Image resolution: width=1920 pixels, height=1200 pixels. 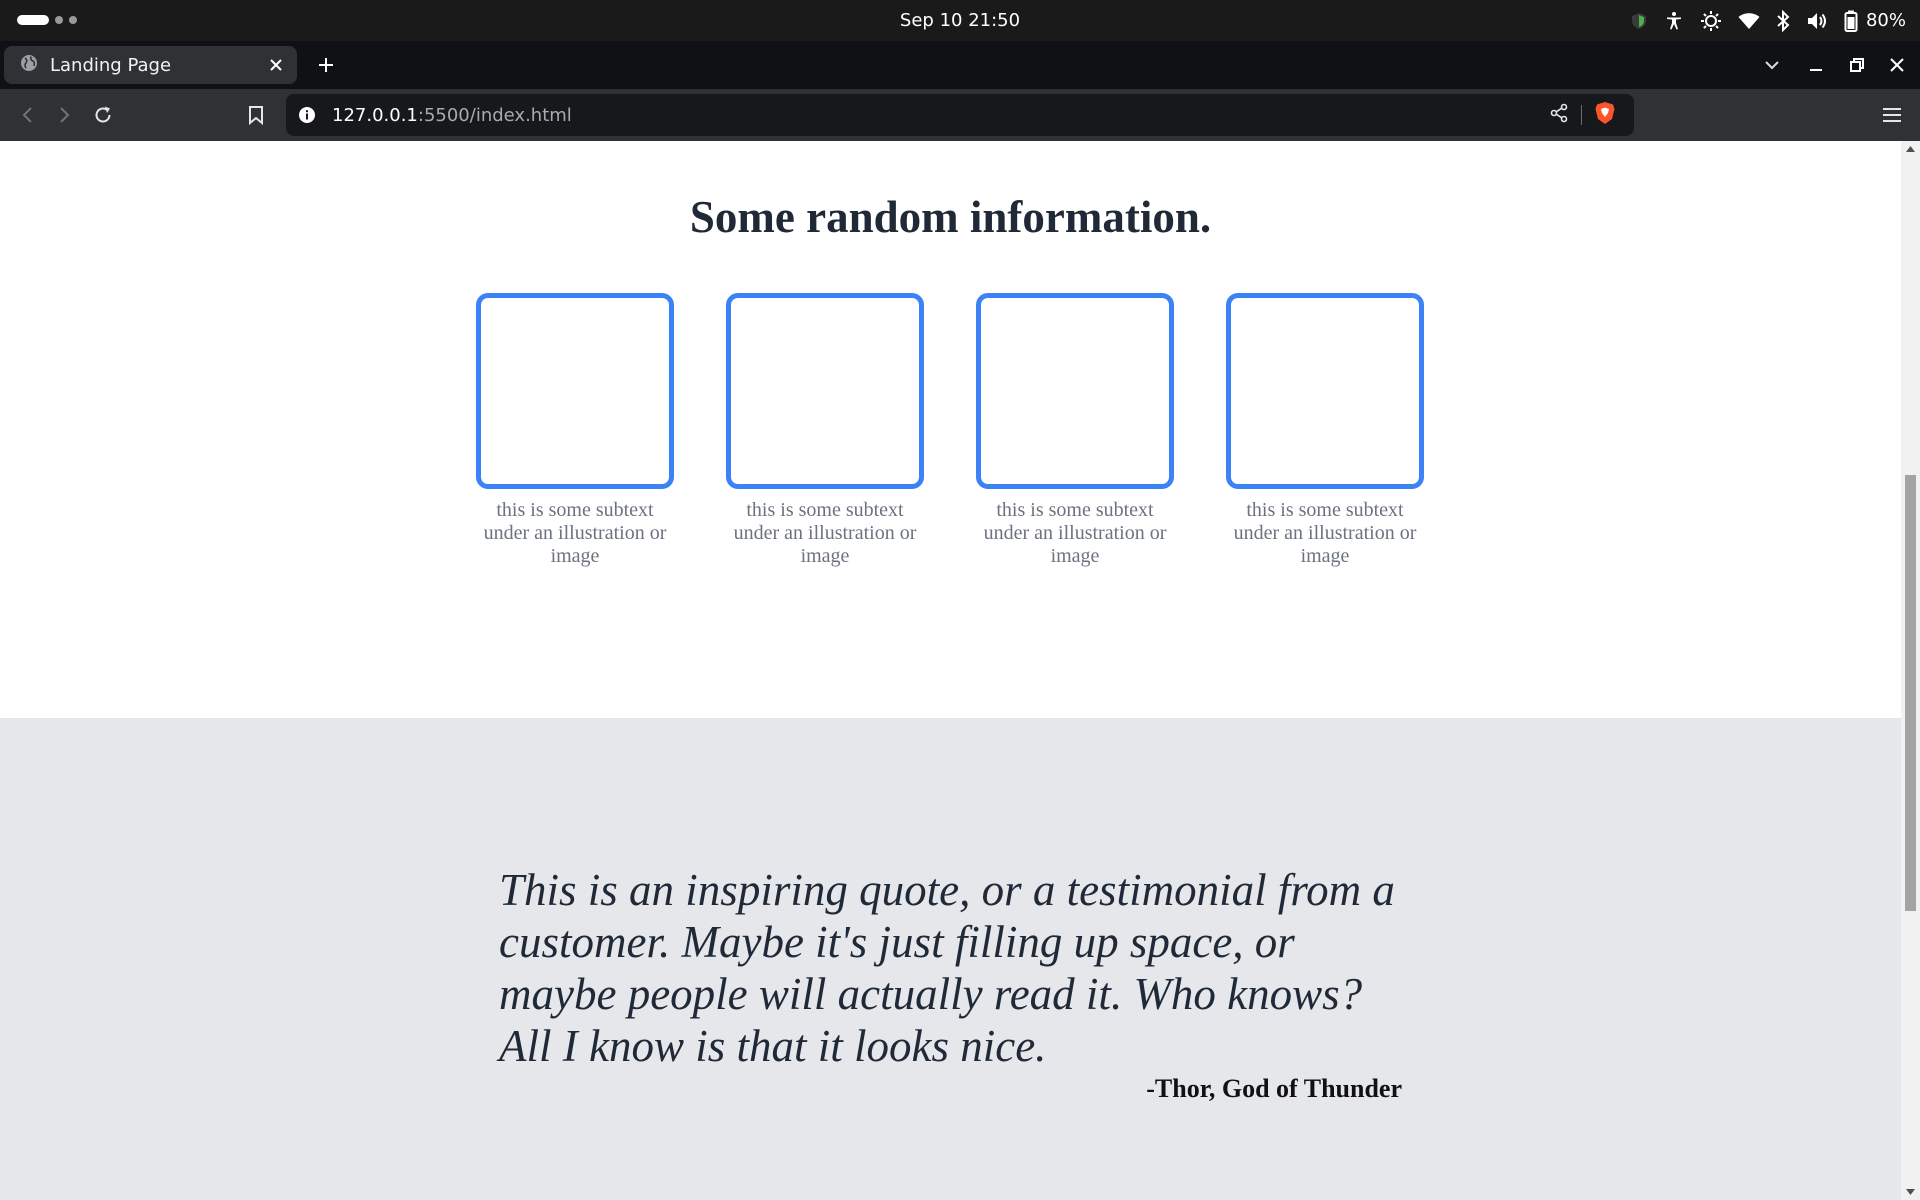 I want to click on volume-icon, so click(x=1817, y=21).